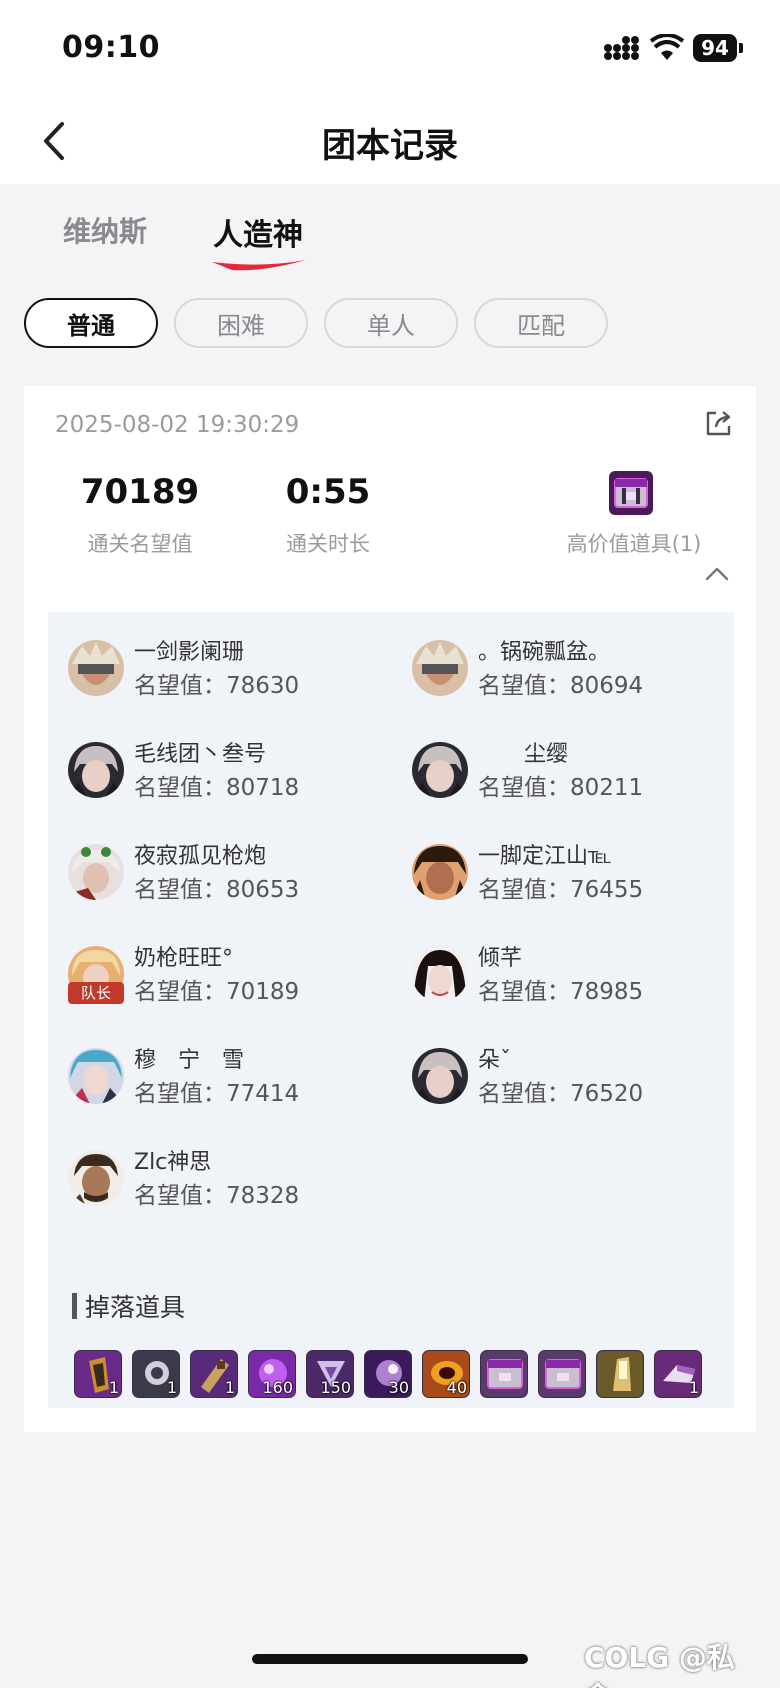 The width and height of the screenshot is (780, 1688). What do you see at coordinates (91, 323) in the screenshot?
I see `mode-chip-normal: 普通` at bounding box center [91, 323].